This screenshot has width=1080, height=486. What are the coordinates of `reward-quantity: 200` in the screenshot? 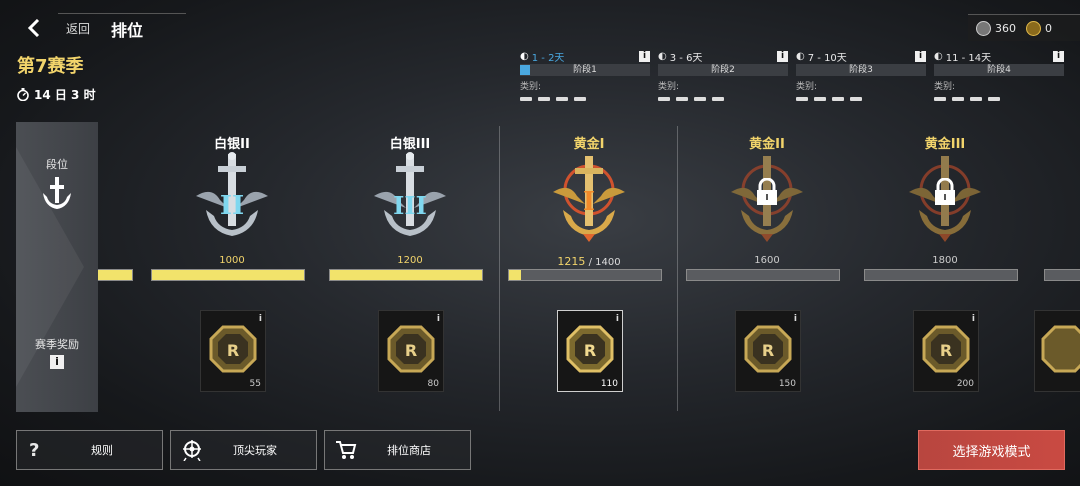 It's located at (965, 384).